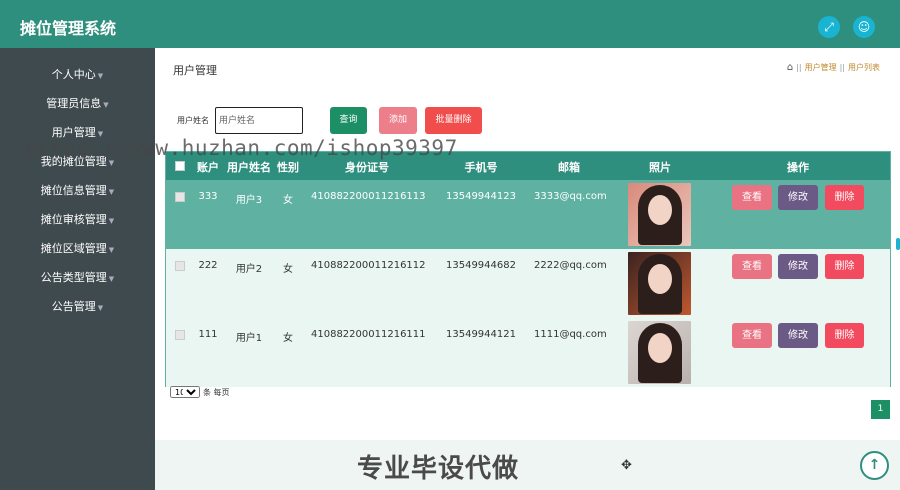  Describe the element at coordinates (77, 249) in the screenshot. I see `sidebar-item-stall-area: 摊位区域管理 ▼` at that location.